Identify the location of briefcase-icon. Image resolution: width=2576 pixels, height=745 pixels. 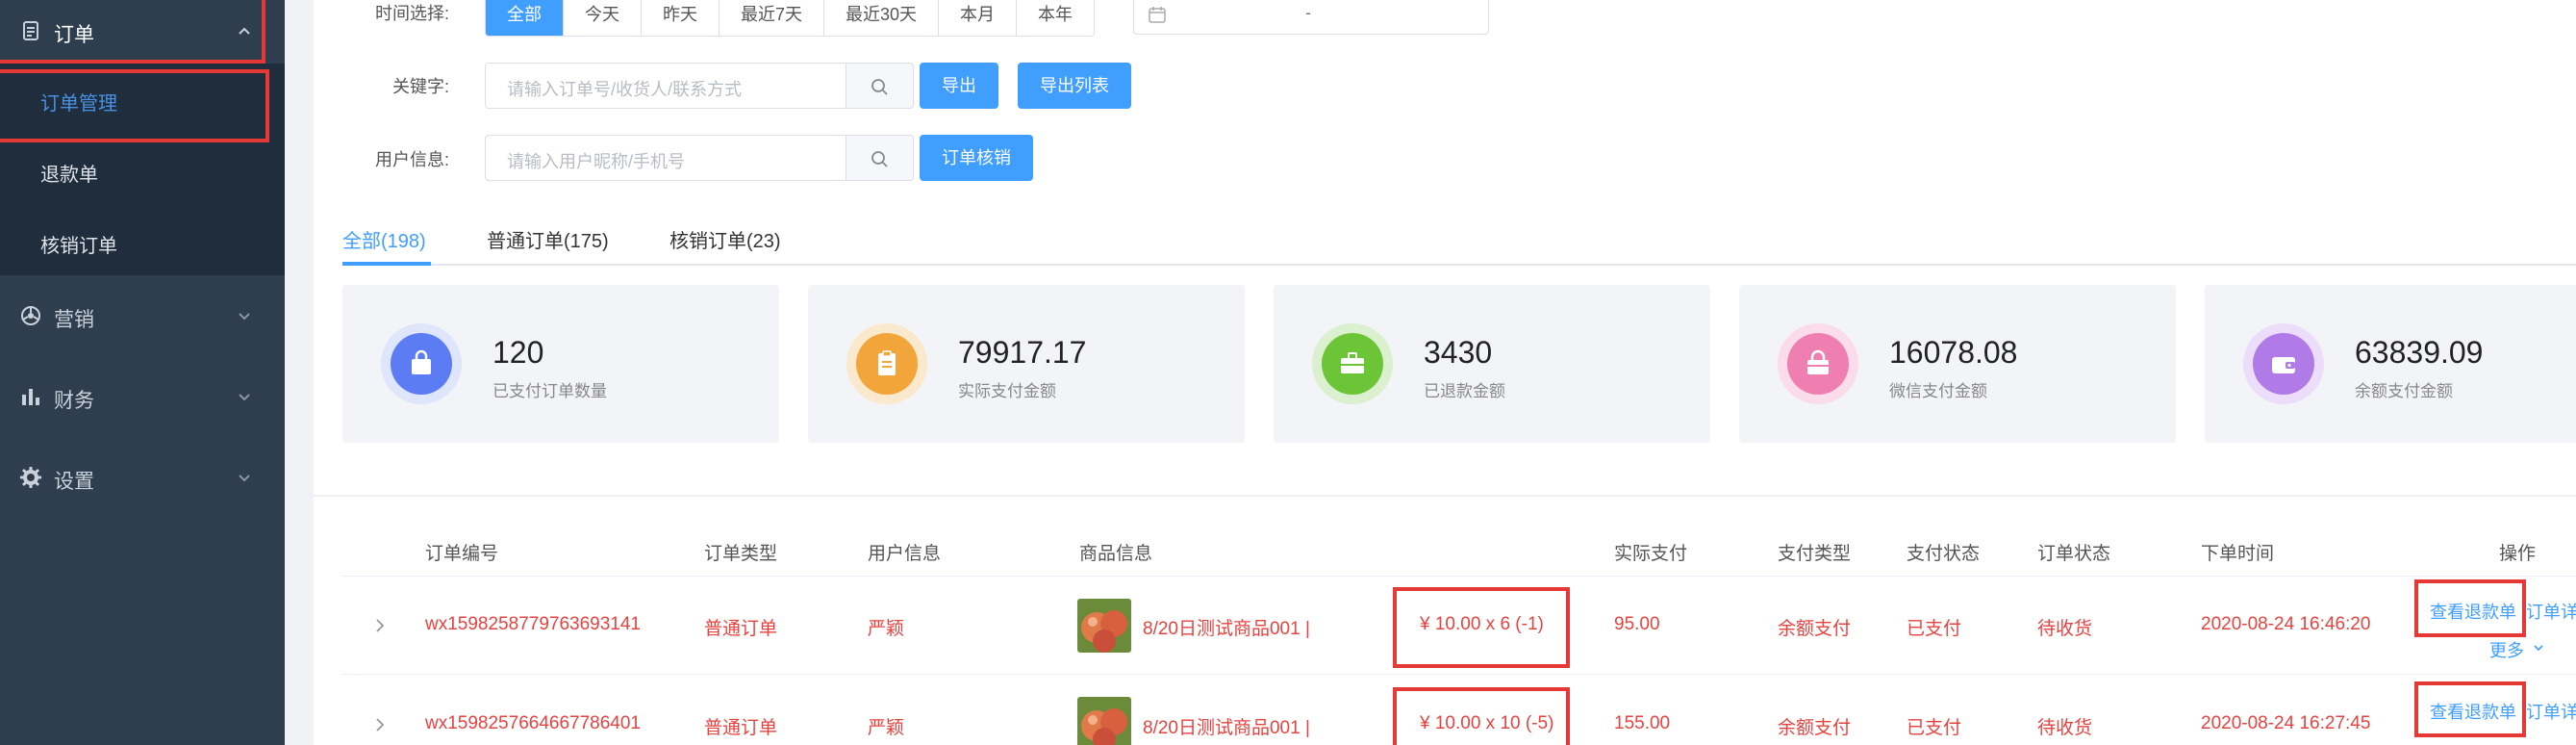
(1353, 362).